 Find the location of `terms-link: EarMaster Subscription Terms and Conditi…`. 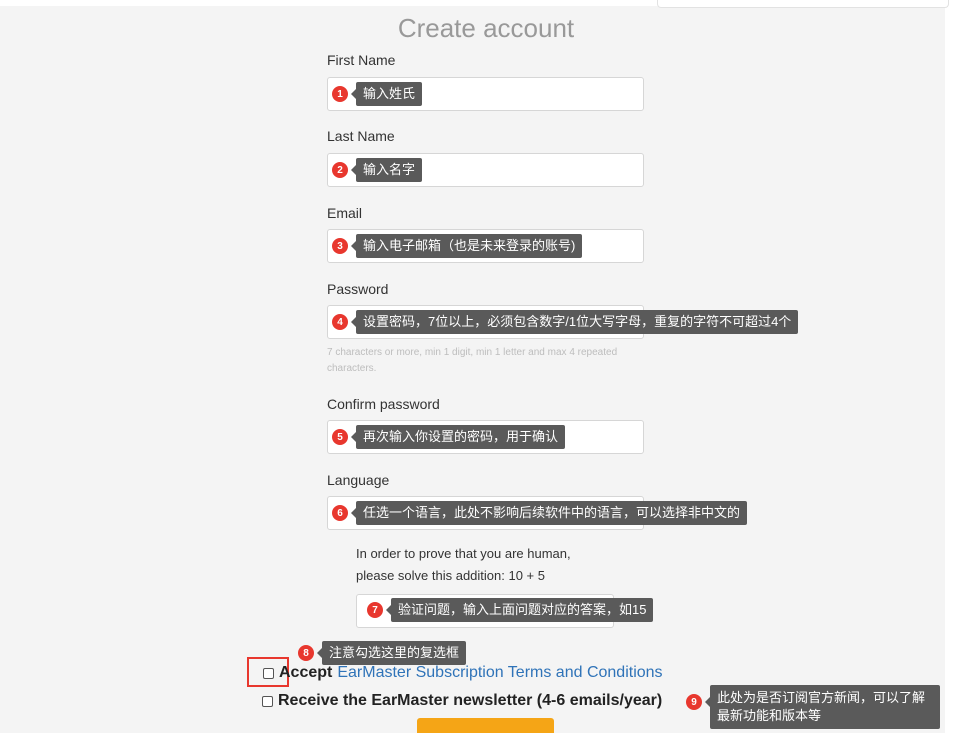

terms-link: EarMaster Subscription Terms and Conditi… is located at coordinates (499, 673).